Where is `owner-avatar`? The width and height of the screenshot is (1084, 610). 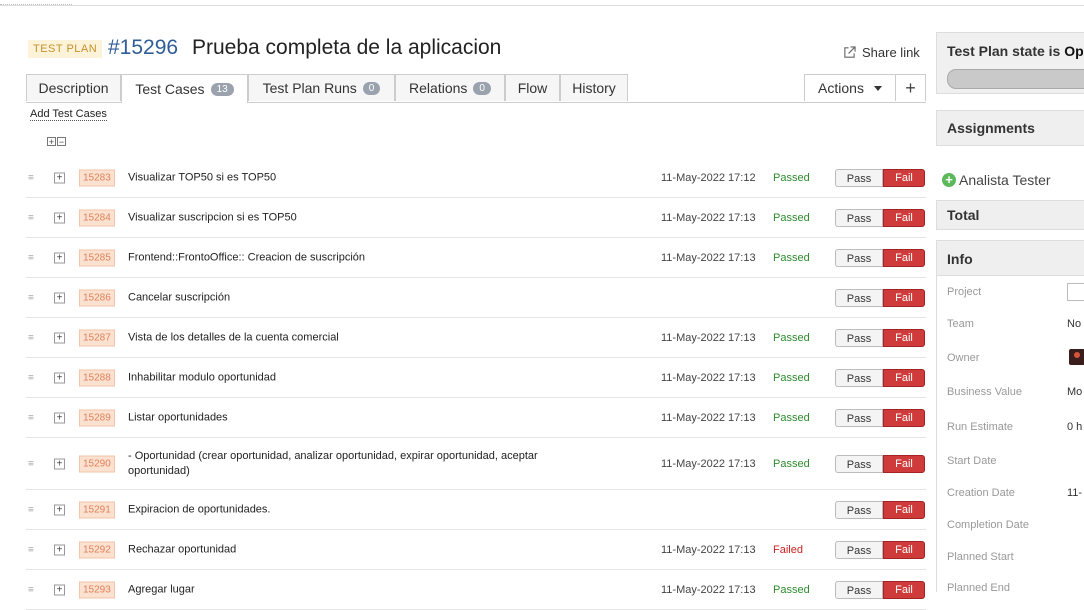
owner-avatar is located at coordinates (1076, 357).